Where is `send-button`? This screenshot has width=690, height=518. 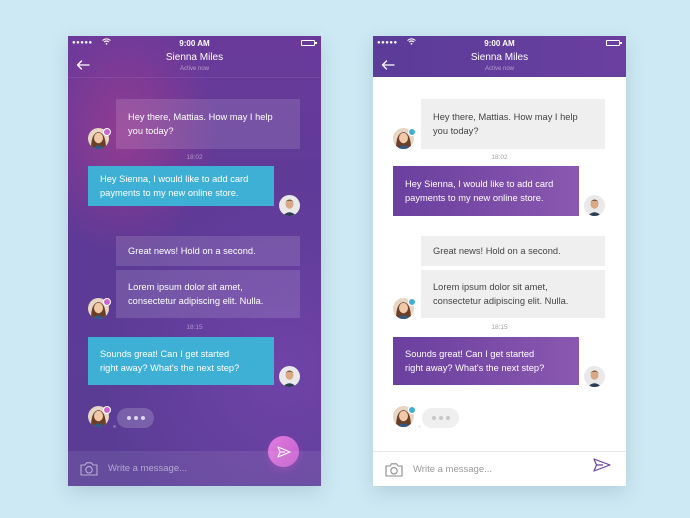 send-button is located at coordinates (602, 465).